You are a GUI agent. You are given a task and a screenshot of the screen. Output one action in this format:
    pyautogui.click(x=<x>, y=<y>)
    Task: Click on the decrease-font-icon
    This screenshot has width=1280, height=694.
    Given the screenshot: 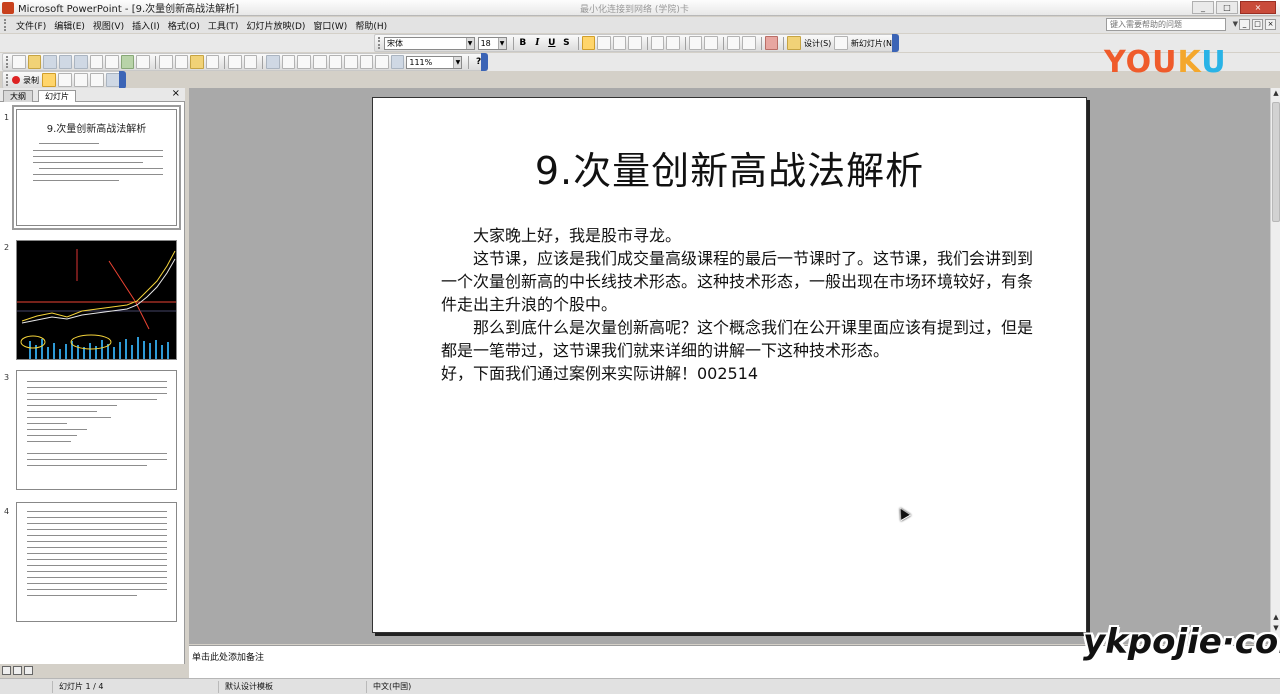 What is the action you would take?
    pyautogui.click(x=711, y=43)
    